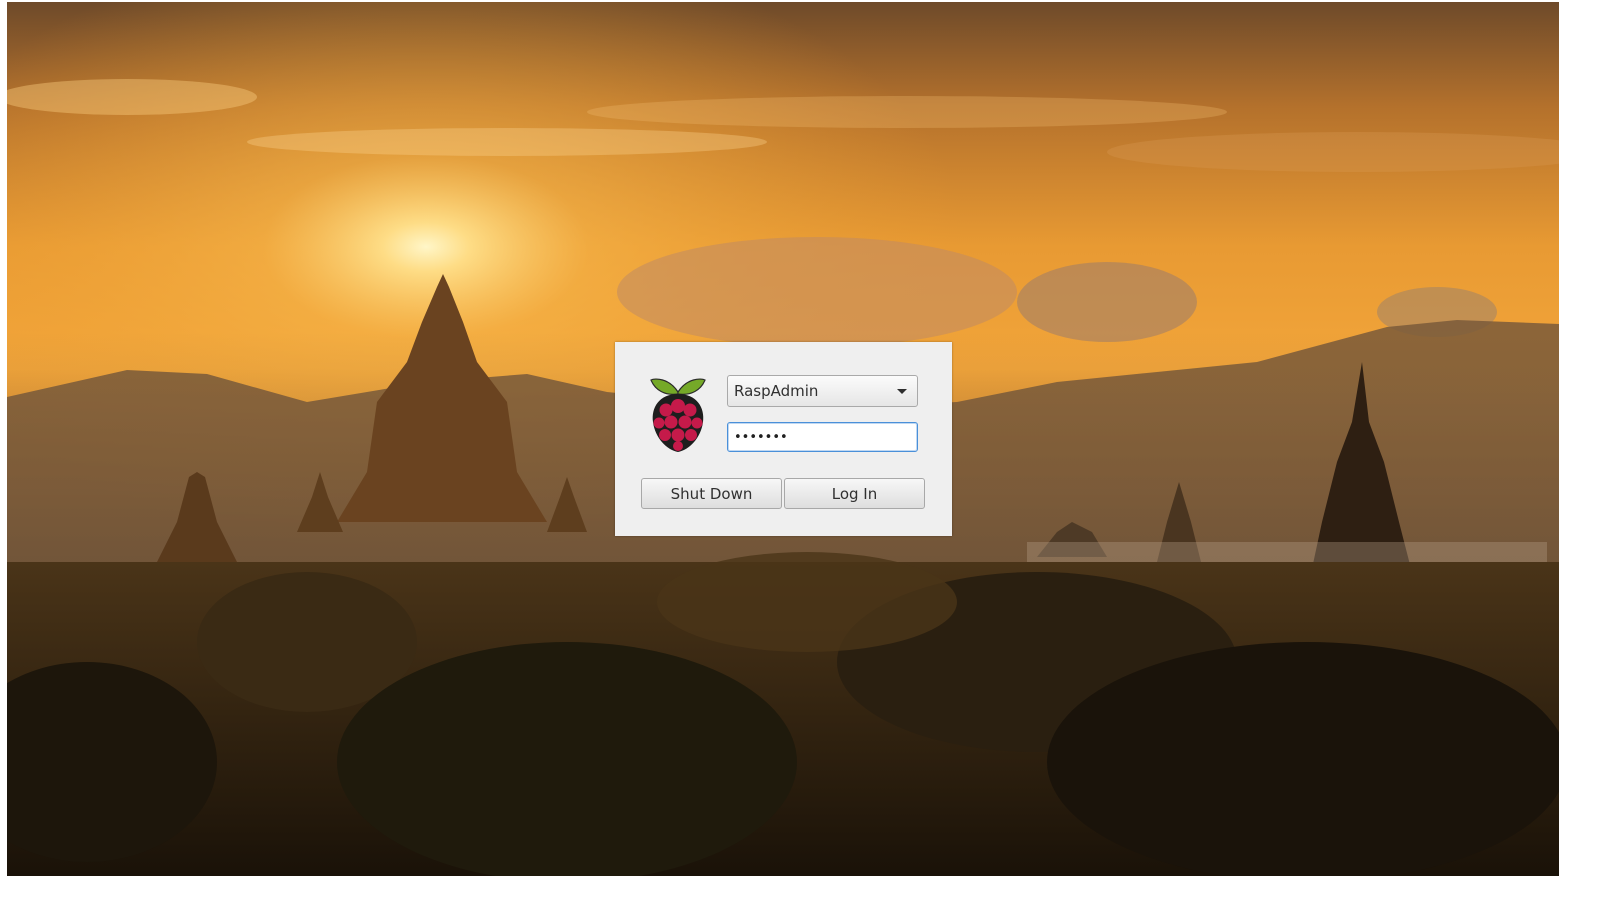 The width and height of the screenshot is (1615, 909). Describe the element at coordinates (822, 437) in the screenshot. I see `password-field` at that location.